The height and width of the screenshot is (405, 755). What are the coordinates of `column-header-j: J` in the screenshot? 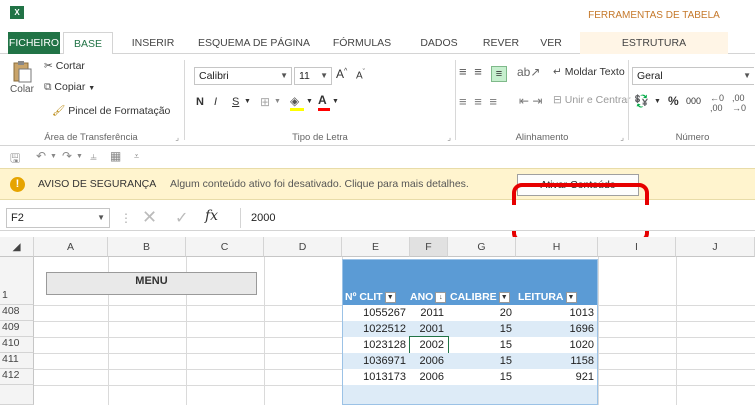 It's located at (715, 247).